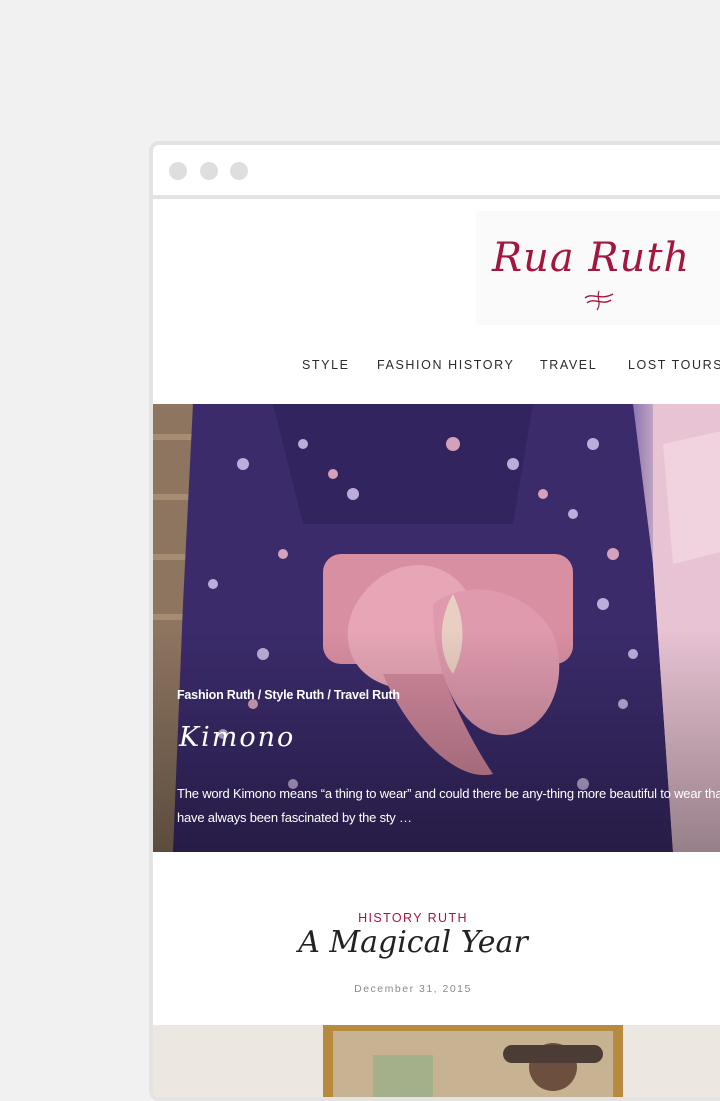  Describe the element at coordinates (436, 172) in the screenshot. I see `browser-toolbar` at that location.